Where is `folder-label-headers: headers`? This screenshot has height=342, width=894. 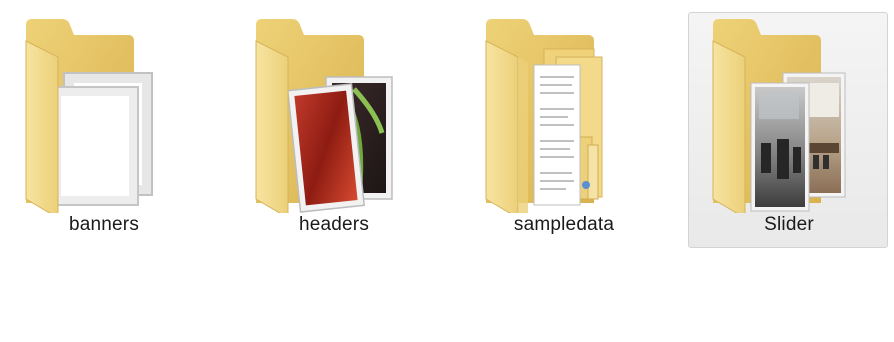 folder-label-headers: headers is located at coordinates (334, 224).